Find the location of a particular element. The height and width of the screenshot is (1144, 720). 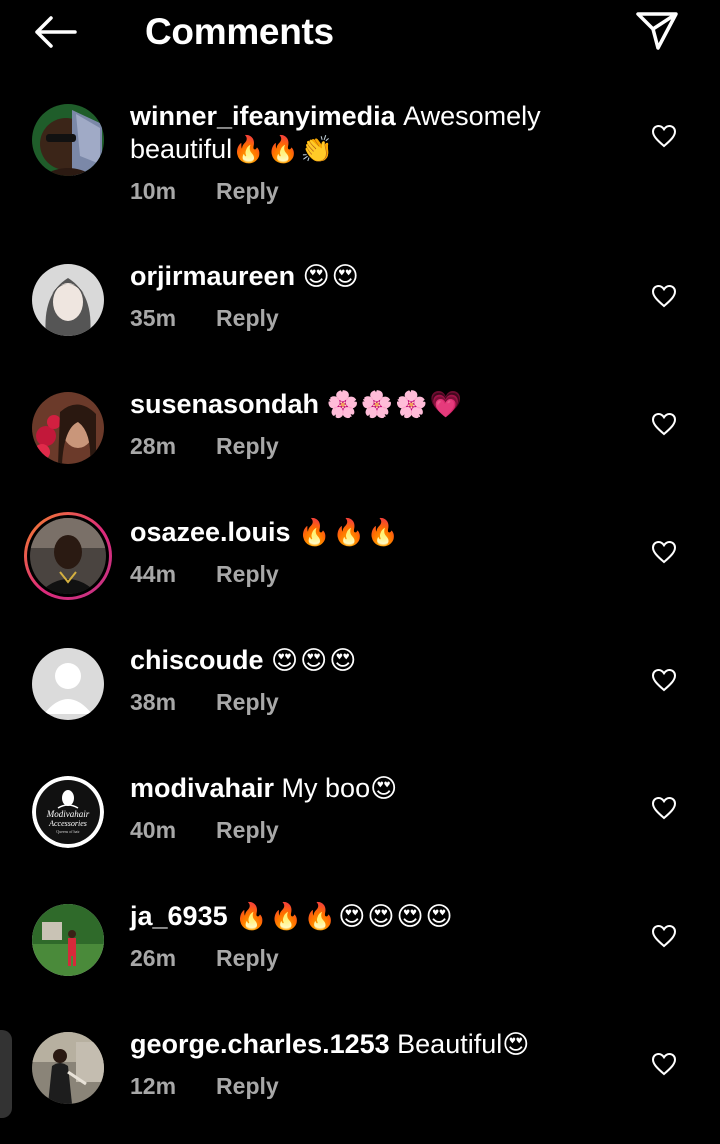

comment-time: 12m is located at coordinates (153, 1086).